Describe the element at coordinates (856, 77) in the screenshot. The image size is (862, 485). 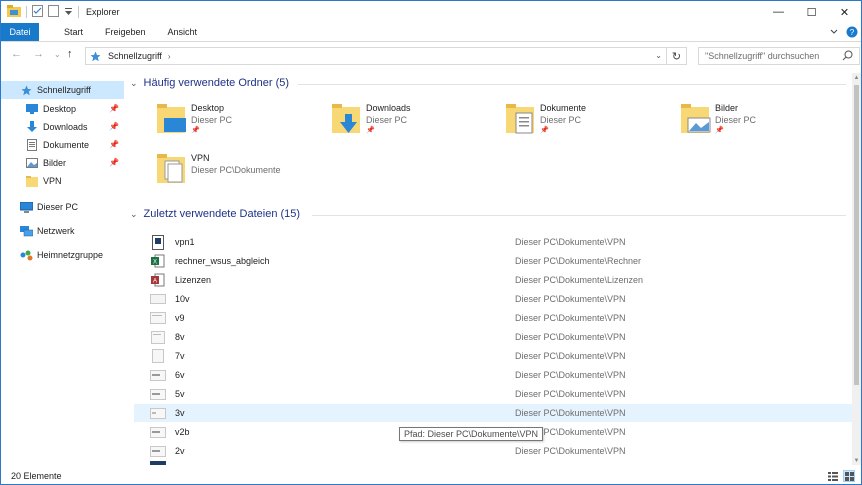
I see `scroll-up-icon: ▲` at that location.